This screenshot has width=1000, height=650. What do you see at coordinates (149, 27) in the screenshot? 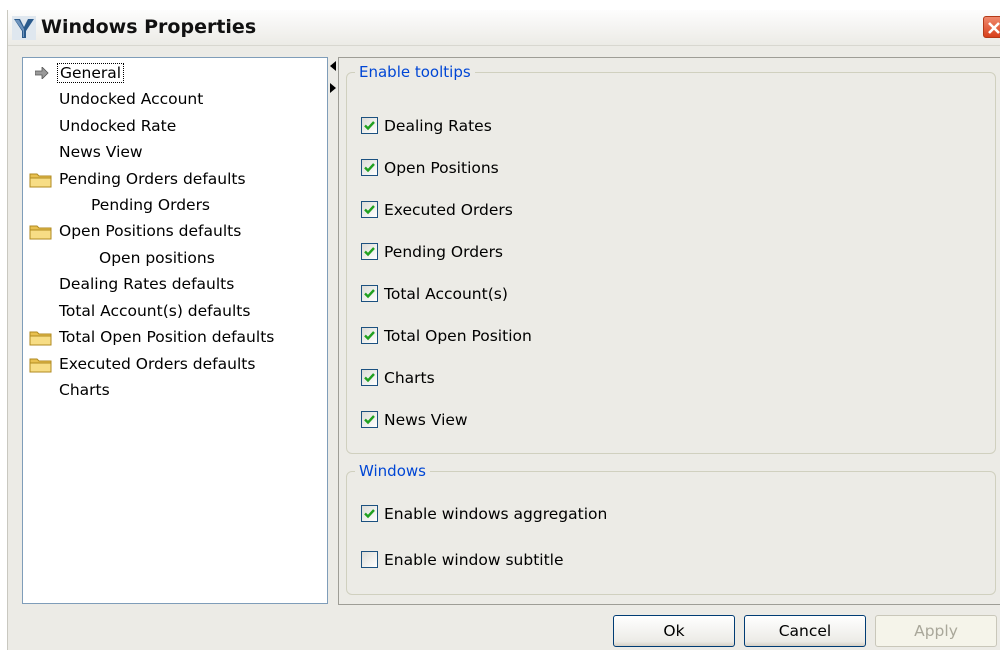
I see `window-title: Windows Properties` at bounding box center [149, 27].